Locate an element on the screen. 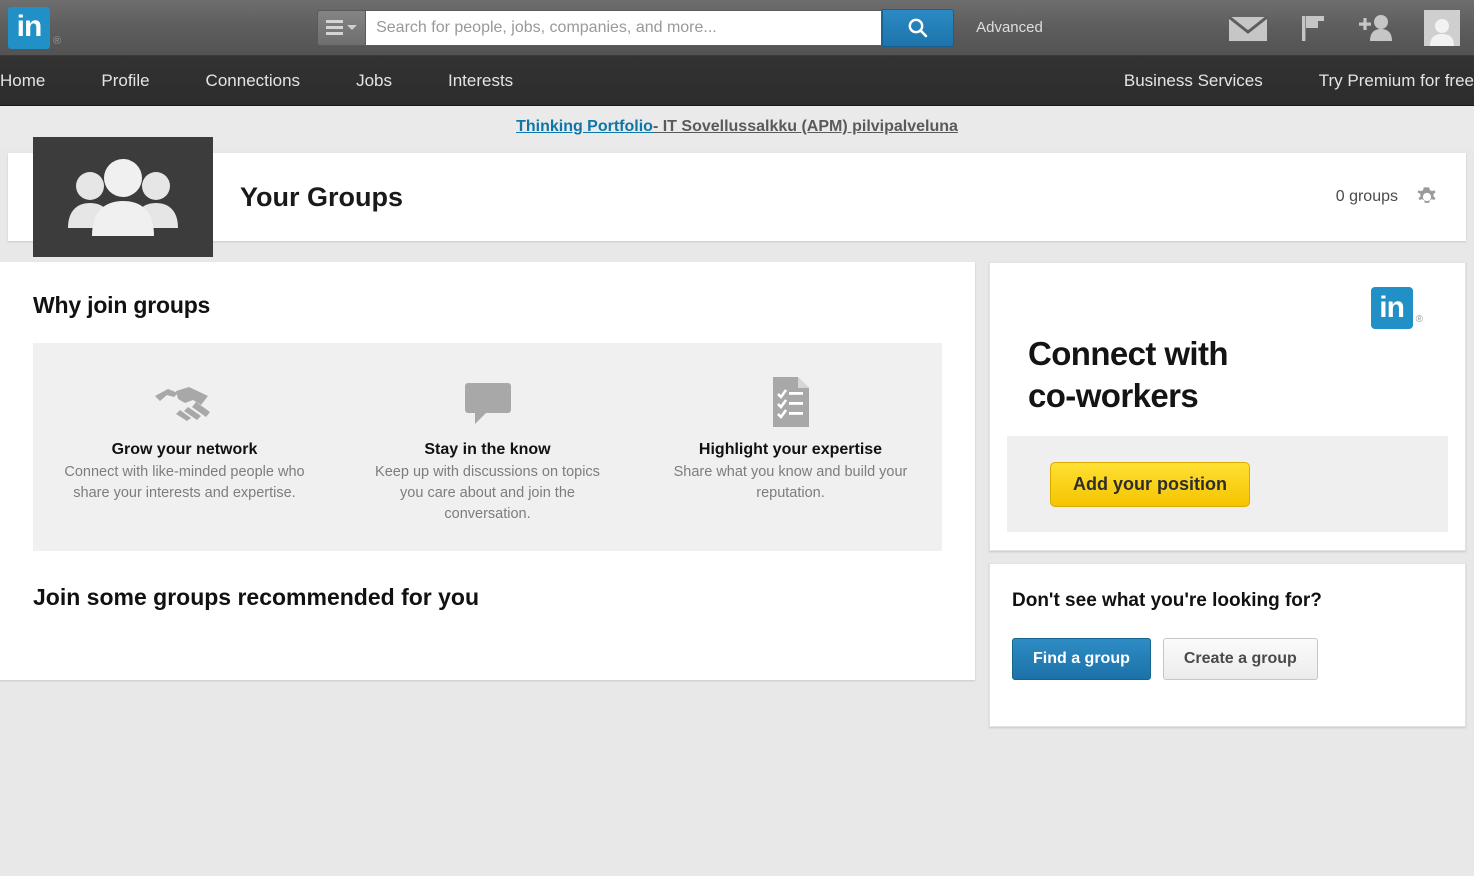 The height and width of the screenshot is (876, 1474). search-input is located at coordinates (624, 27).